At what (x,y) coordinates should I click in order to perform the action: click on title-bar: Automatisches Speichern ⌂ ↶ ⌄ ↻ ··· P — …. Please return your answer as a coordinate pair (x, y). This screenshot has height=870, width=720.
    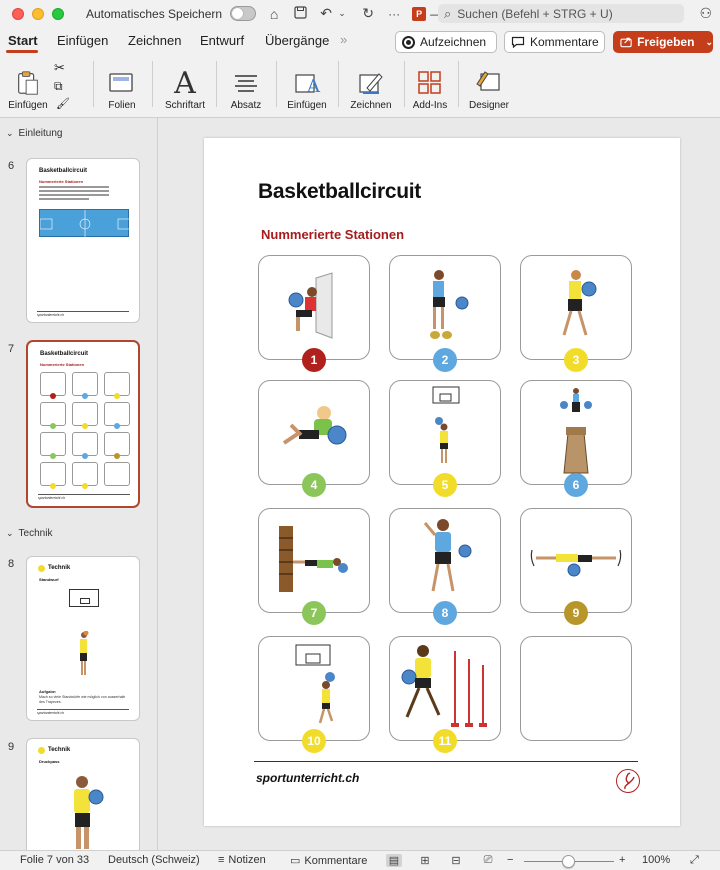
    Looking at the image, I should click on (360, 13).